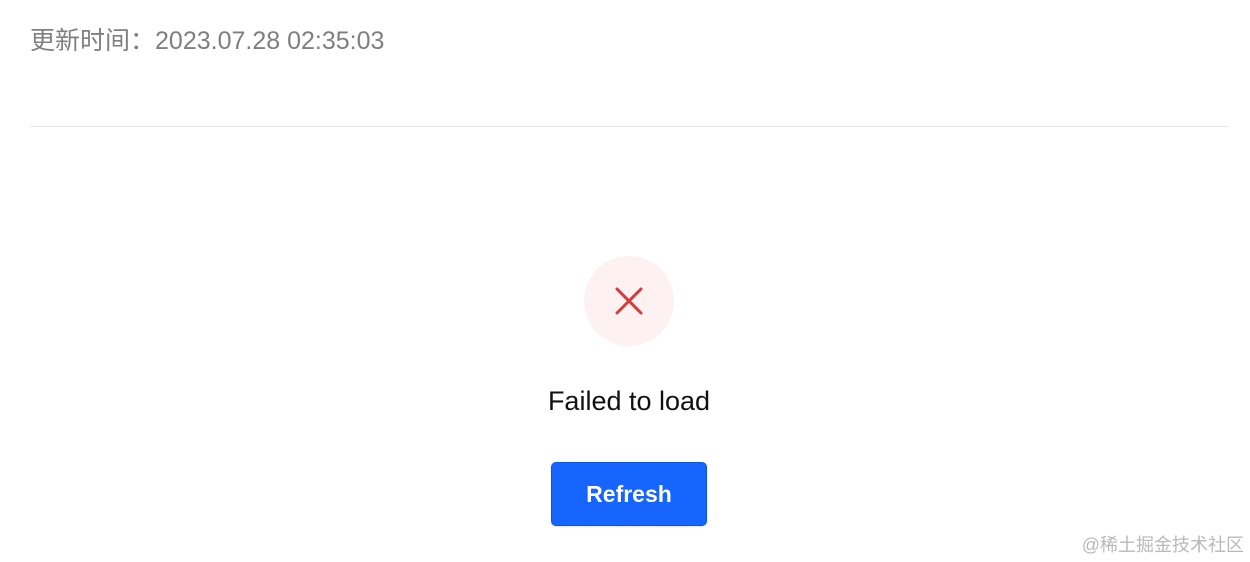  What do you see at coordinates (629, 401) in the screenshot?
I see `error-message: Failed to load` at bounding box center [629, 401].